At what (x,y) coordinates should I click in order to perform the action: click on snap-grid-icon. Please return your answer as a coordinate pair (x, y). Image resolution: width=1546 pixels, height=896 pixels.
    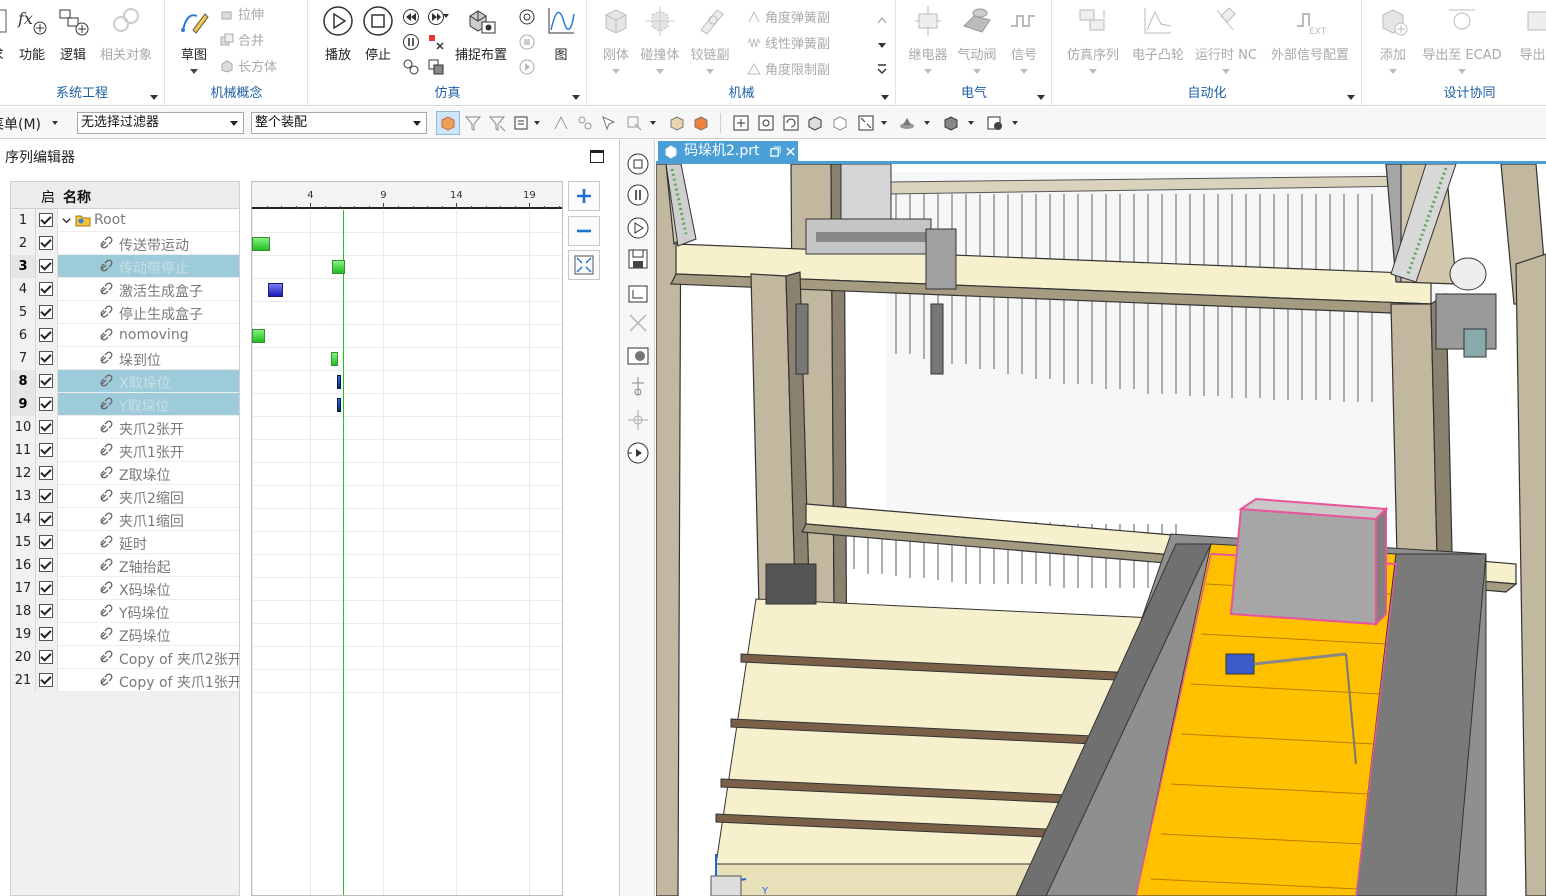
    Looking at the image, I should click on (561, 123).